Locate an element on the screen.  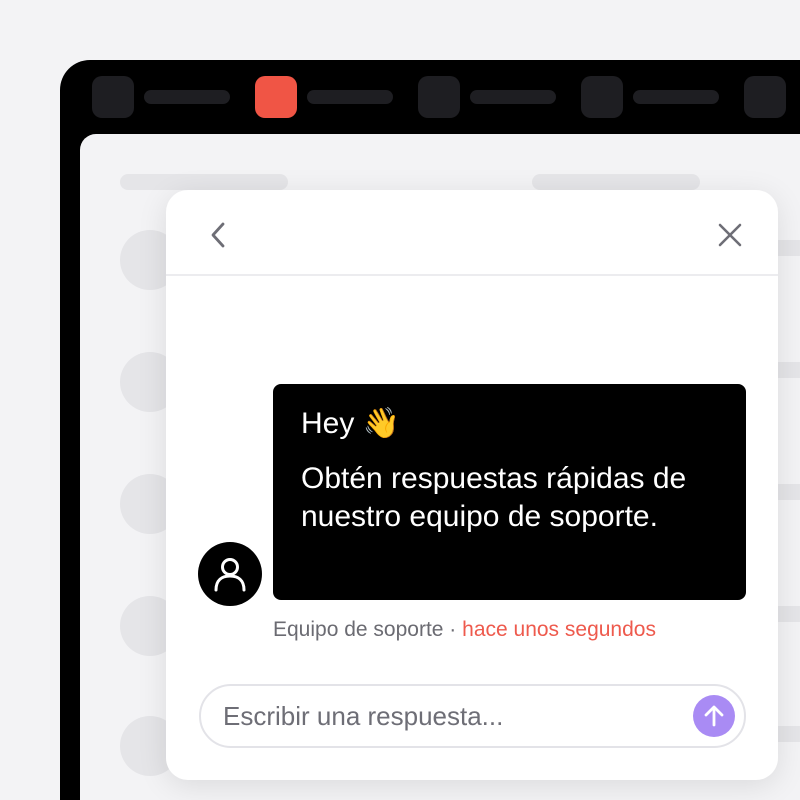
greeting-text: Hey is located at coordinates (328, 423).